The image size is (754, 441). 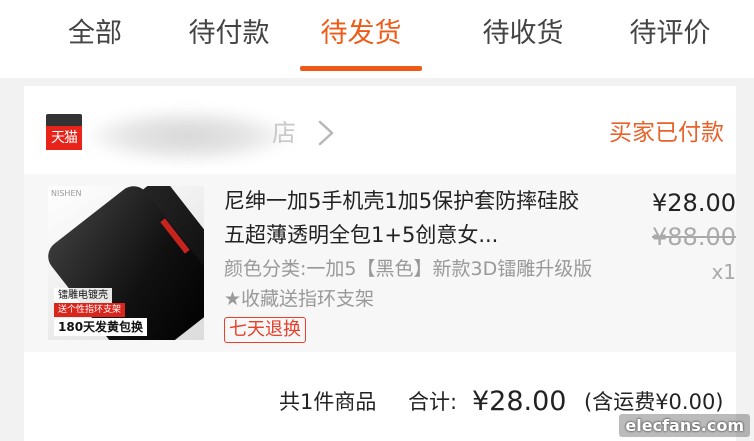 What do you see at coordinates (723, 272) in the screenshot?
I see `quantity: x1` at bounding box center [723, 272].